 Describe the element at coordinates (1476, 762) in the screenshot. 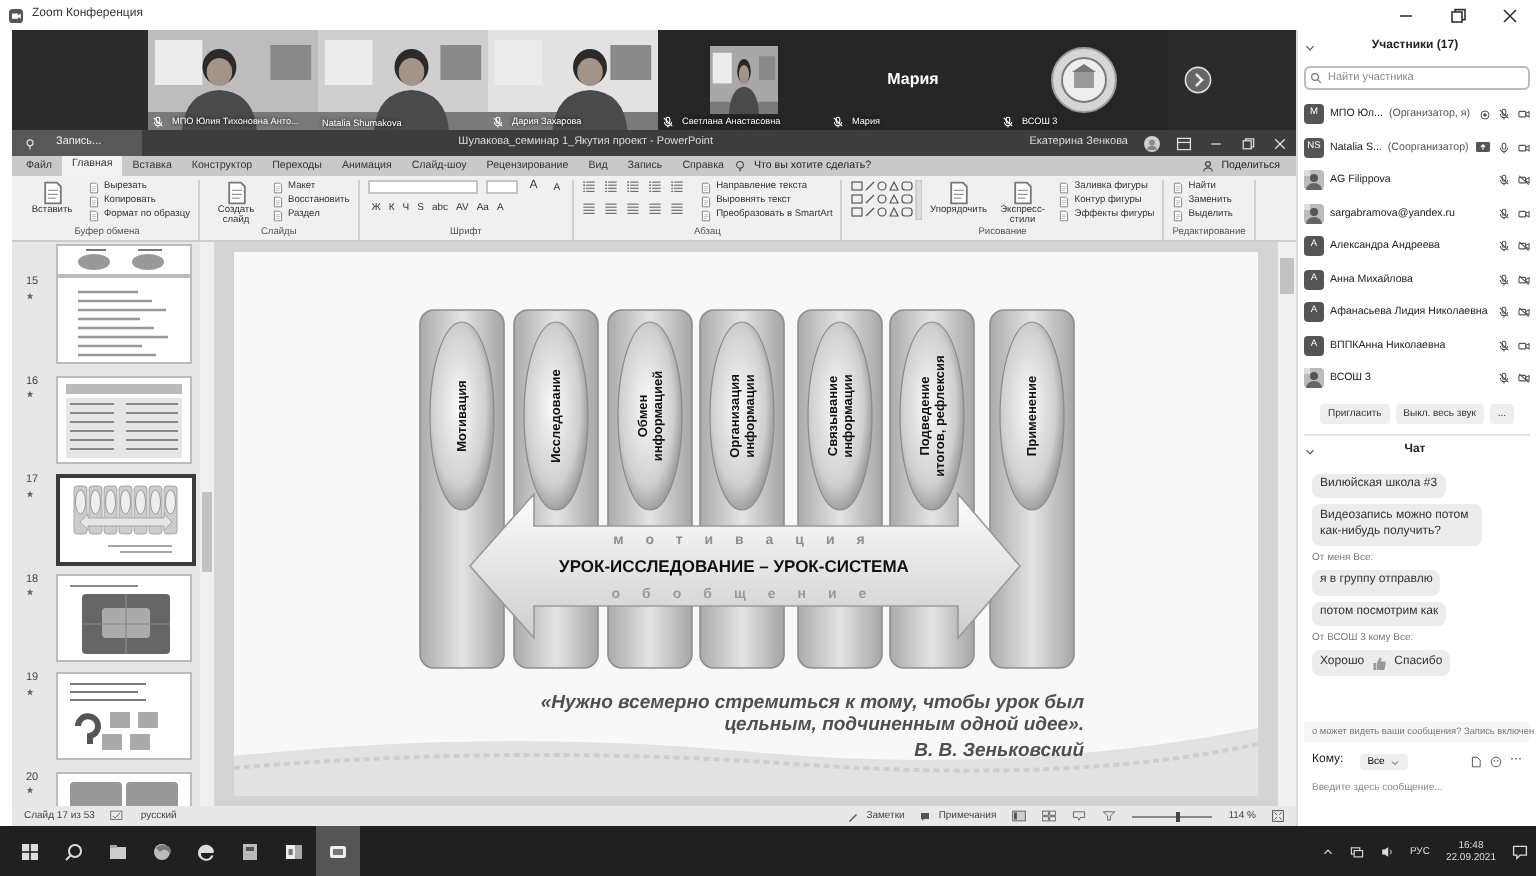

I see `file-icon` at that location.